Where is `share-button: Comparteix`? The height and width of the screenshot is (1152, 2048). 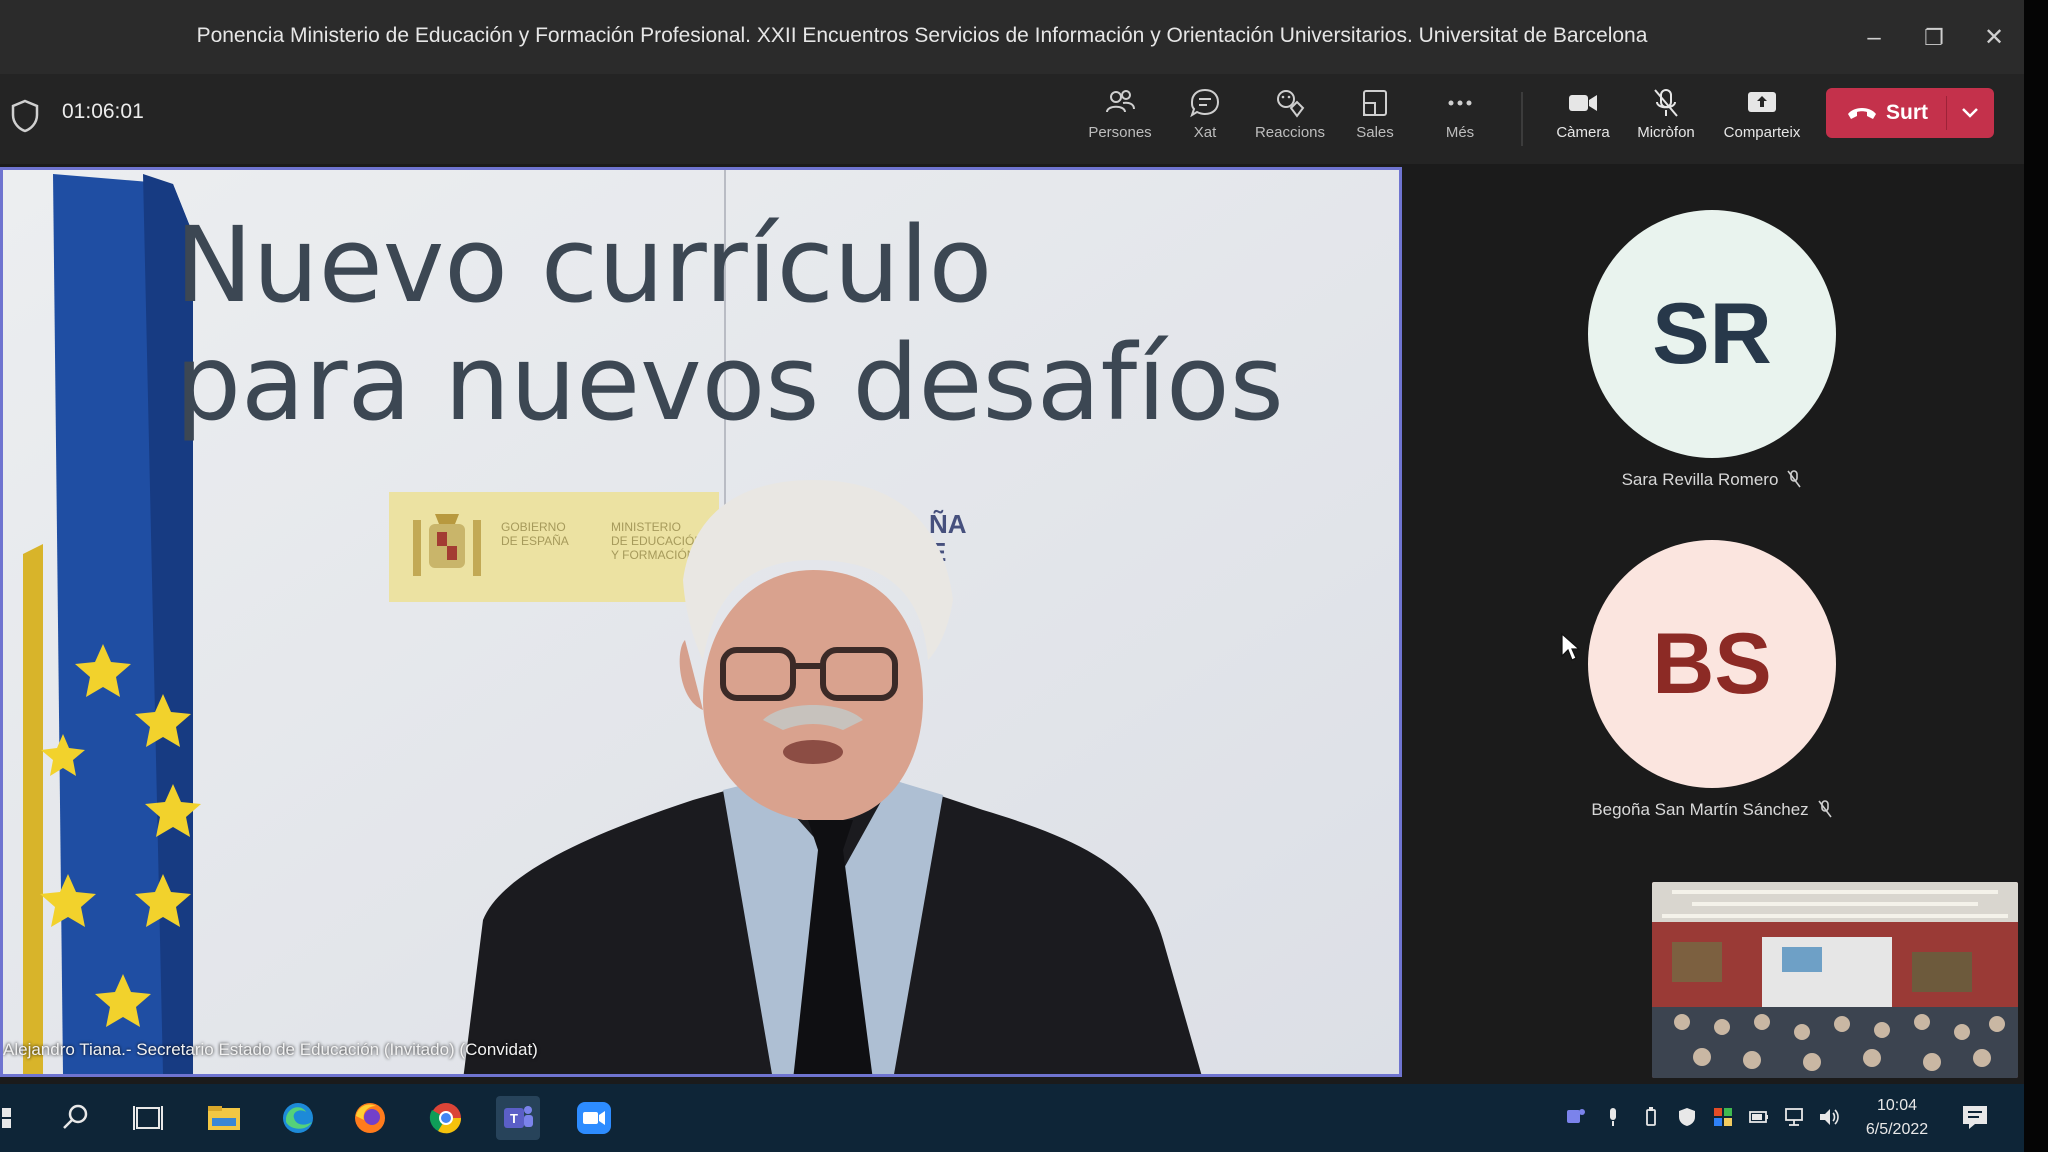 share-button: Comparteix is located at coordinates (1762, 121).